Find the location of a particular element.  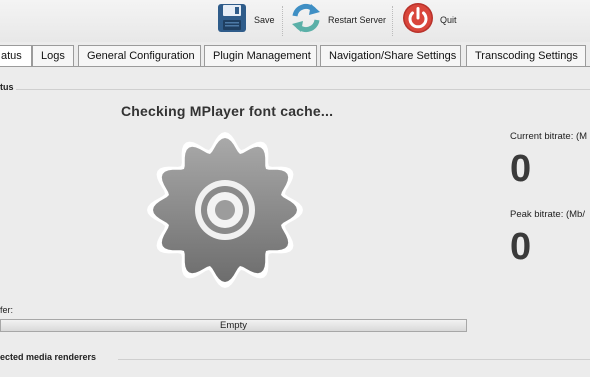

status-section-title: tus is located at coordinates (7, 87).